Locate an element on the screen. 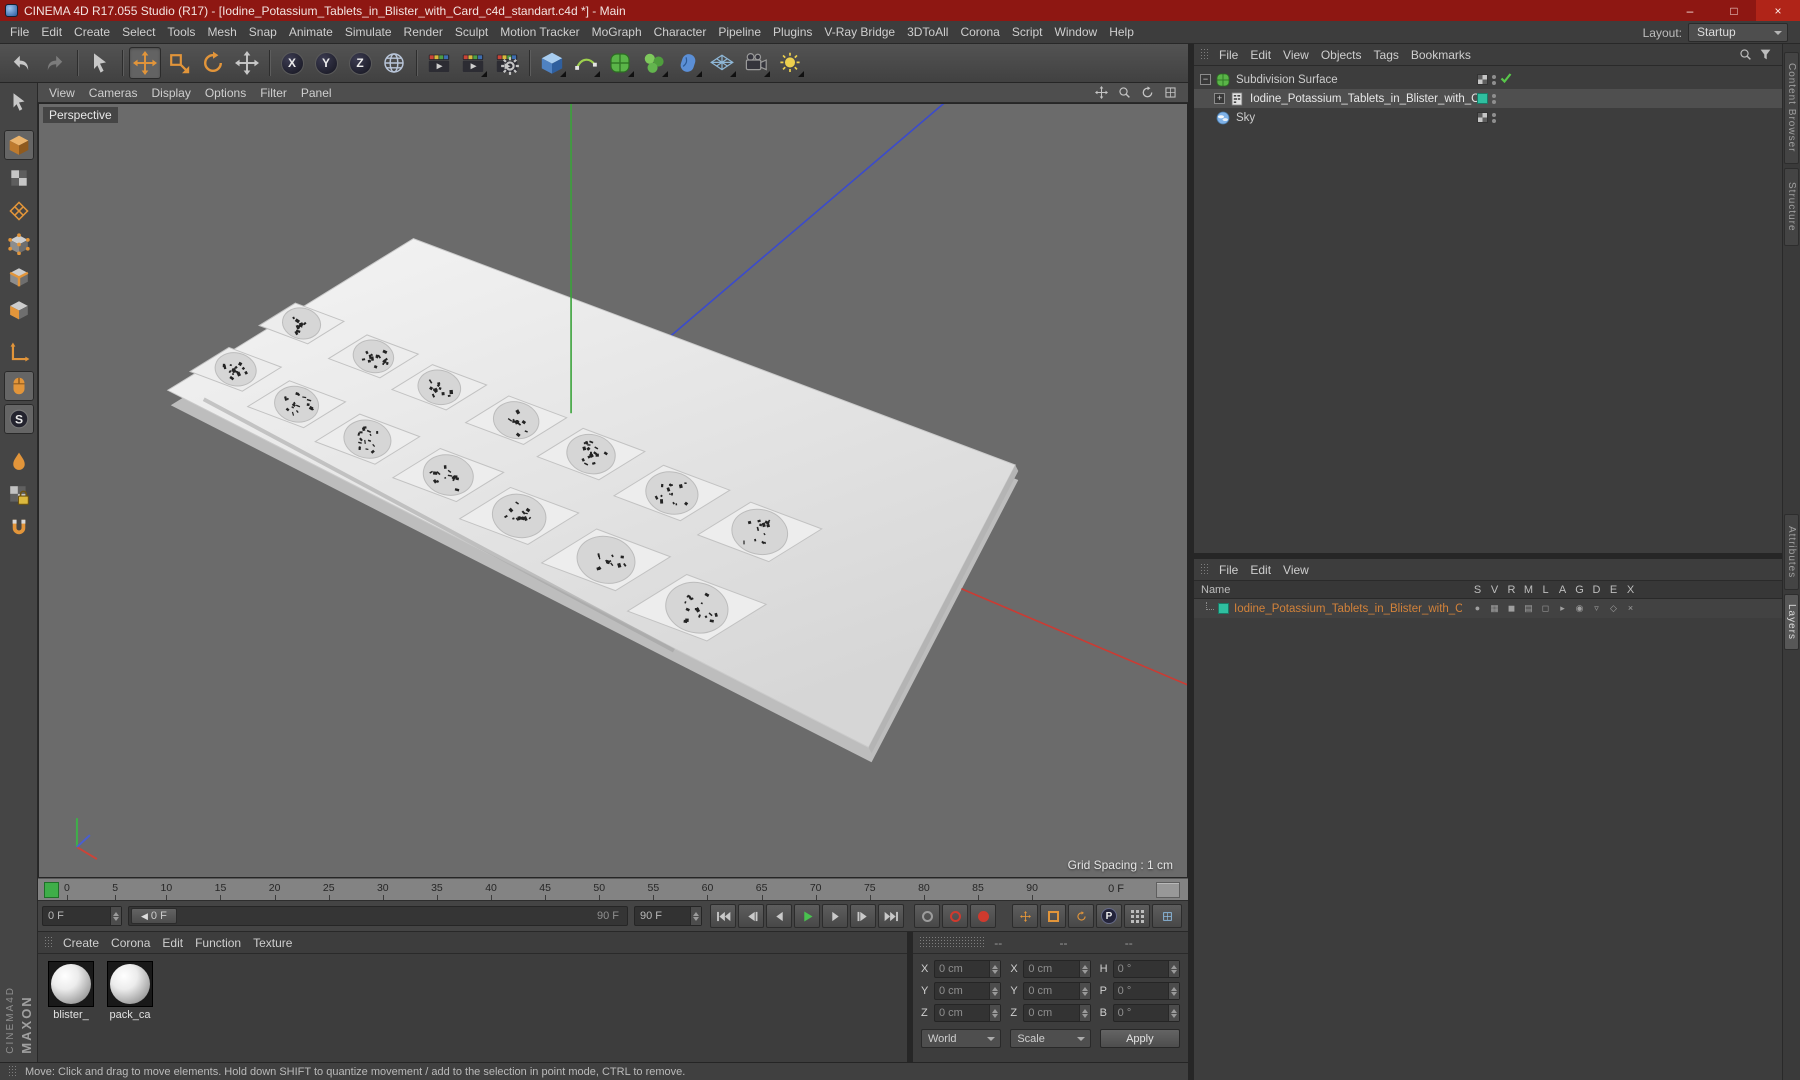 The width and height of the screenshot is (1800, 1080). environment-button is located at coordinates (722, 63).